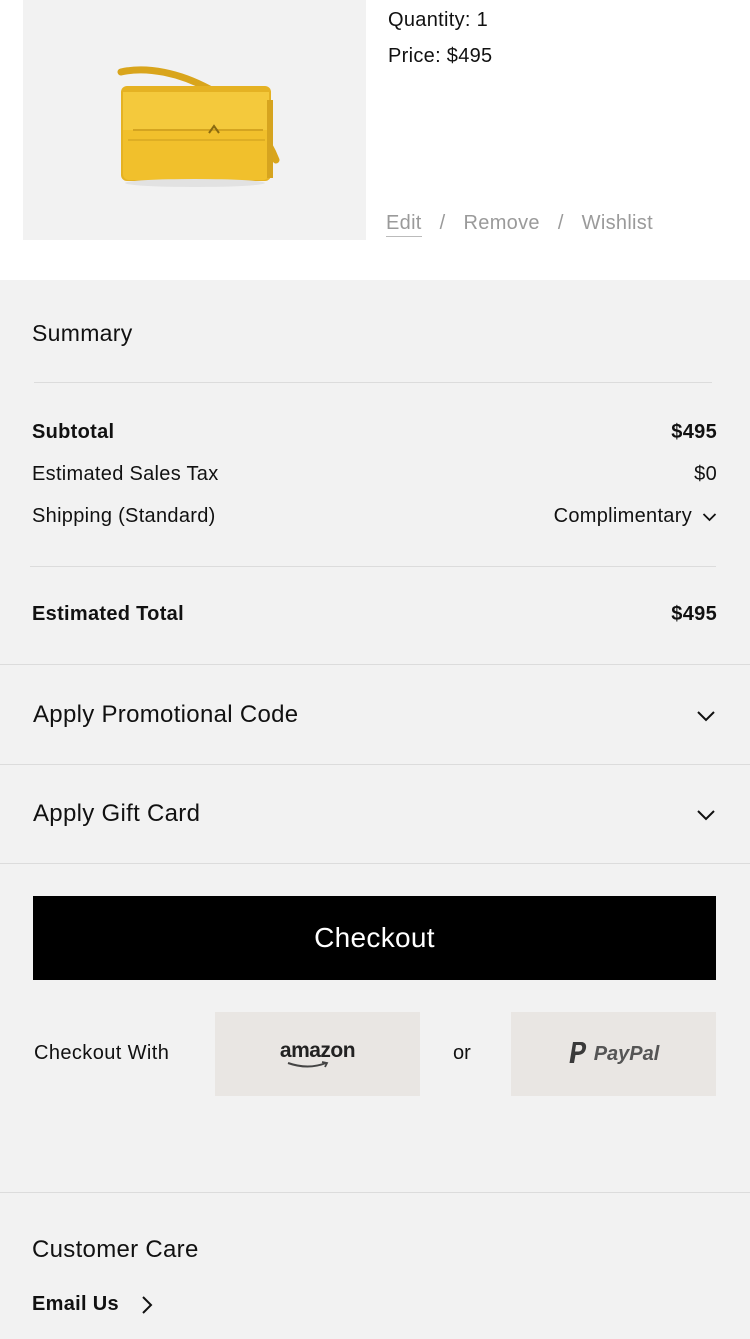  Describe the element at coordinates (147, 1304) in the screenshot. I see `chevron-right-icon` at that location.